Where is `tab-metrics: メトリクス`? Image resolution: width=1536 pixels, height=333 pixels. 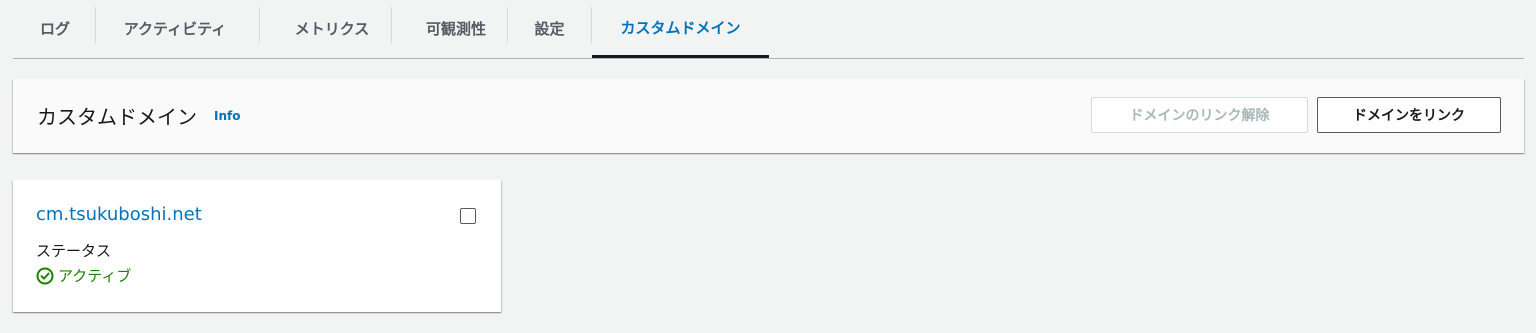 tab-metrics: メトリクス is located at coordinates (332, 28).